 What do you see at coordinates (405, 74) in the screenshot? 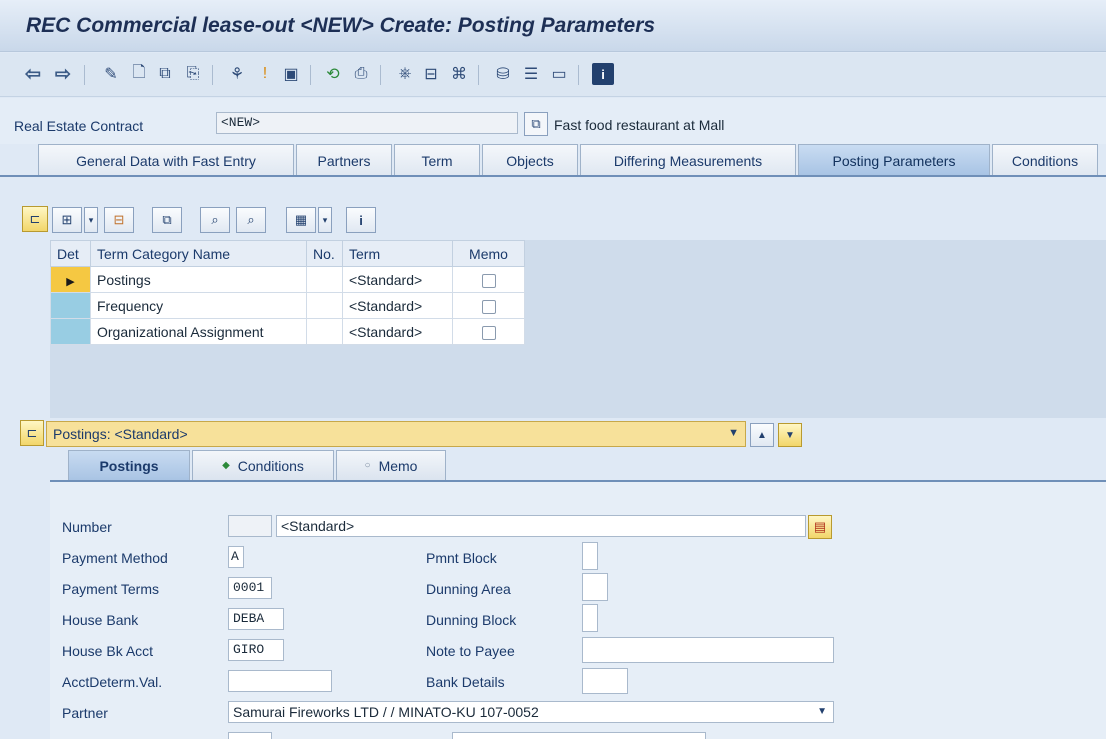
I see `attachment-icon: ⎈` at bounding box center [405, 74].